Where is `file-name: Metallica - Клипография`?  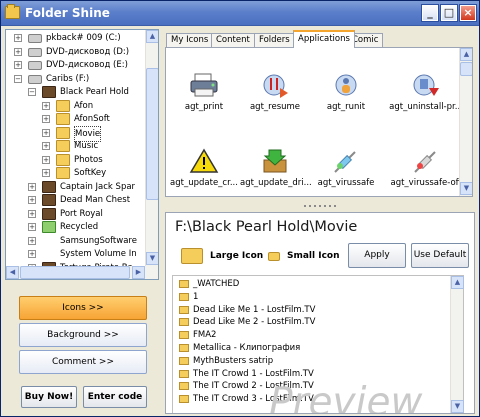 file-name: Metallica - Клипография is located at coordinates (247, 348).